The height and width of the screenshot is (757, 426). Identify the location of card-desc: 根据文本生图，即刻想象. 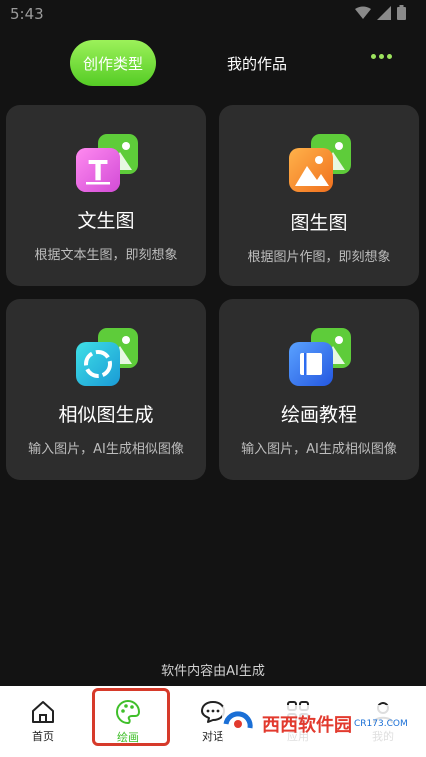
(106, 255).